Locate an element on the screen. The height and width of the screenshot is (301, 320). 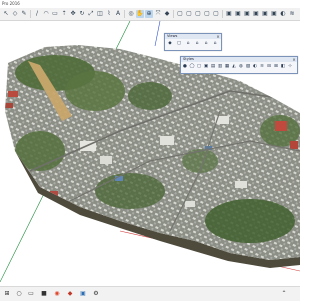
views-panel-header: Views × is located at coordinates (193, 36).